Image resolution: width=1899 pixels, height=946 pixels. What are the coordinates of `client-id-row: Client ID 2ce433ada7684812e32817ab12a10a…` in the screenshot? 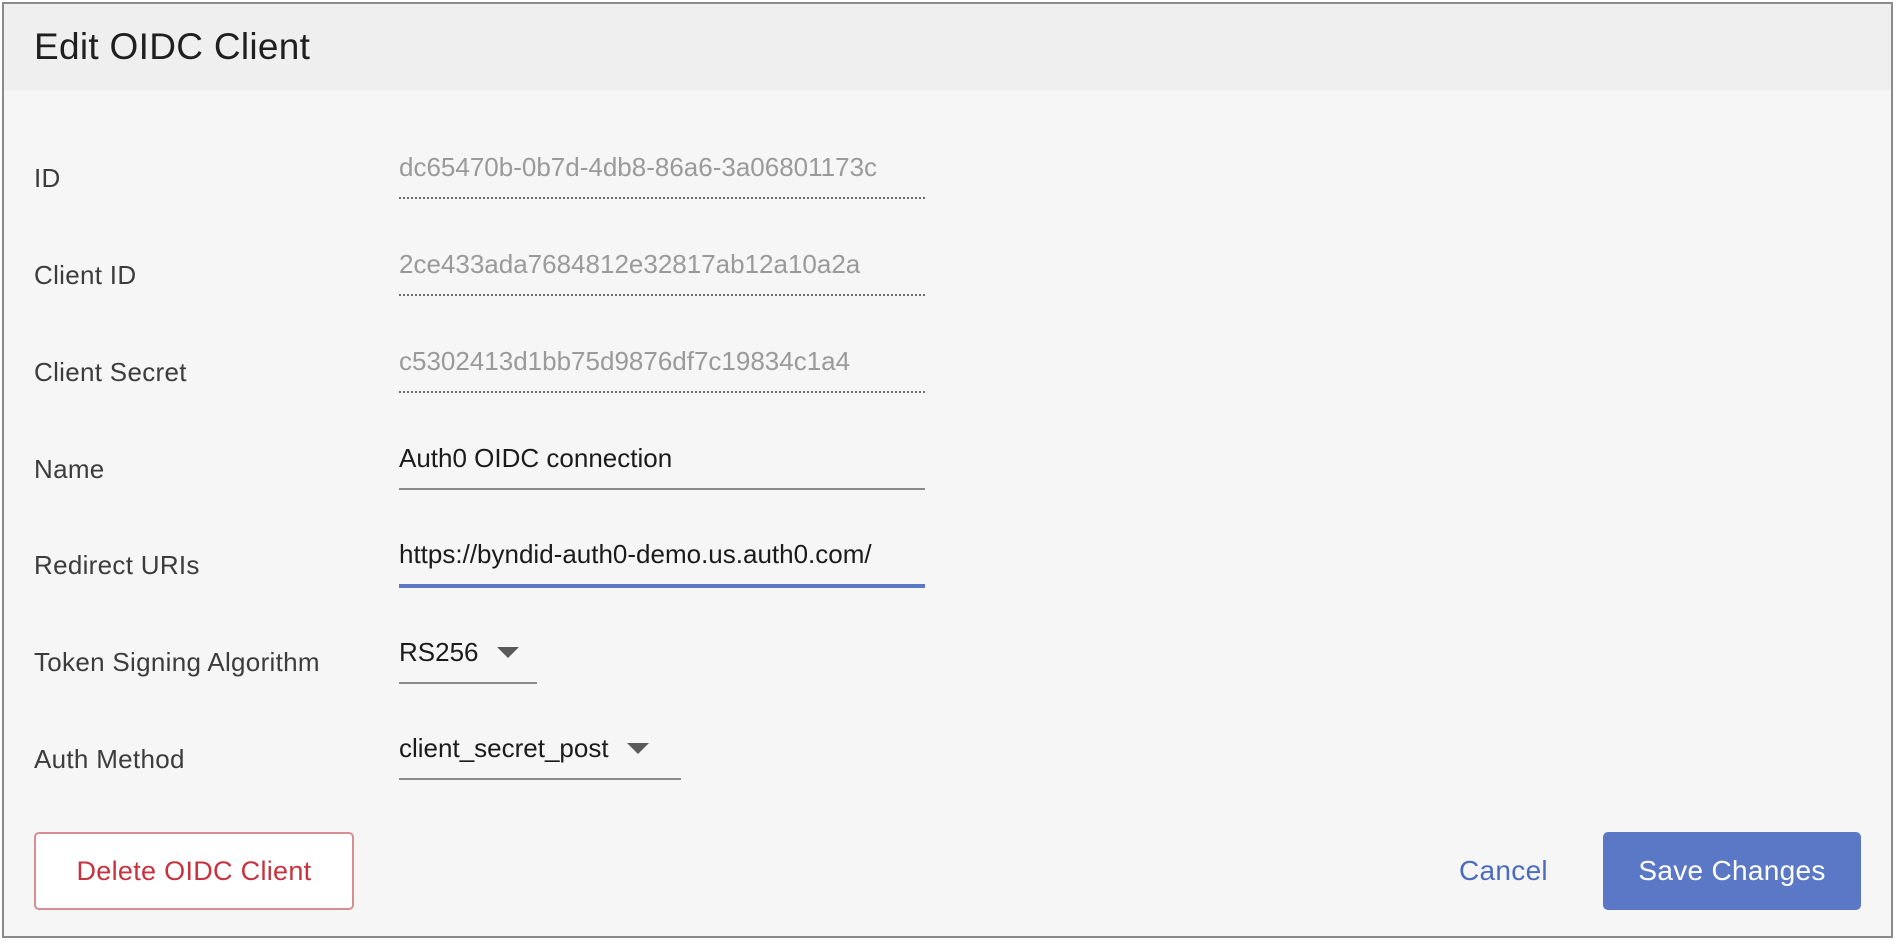 It's located at (484, 264).